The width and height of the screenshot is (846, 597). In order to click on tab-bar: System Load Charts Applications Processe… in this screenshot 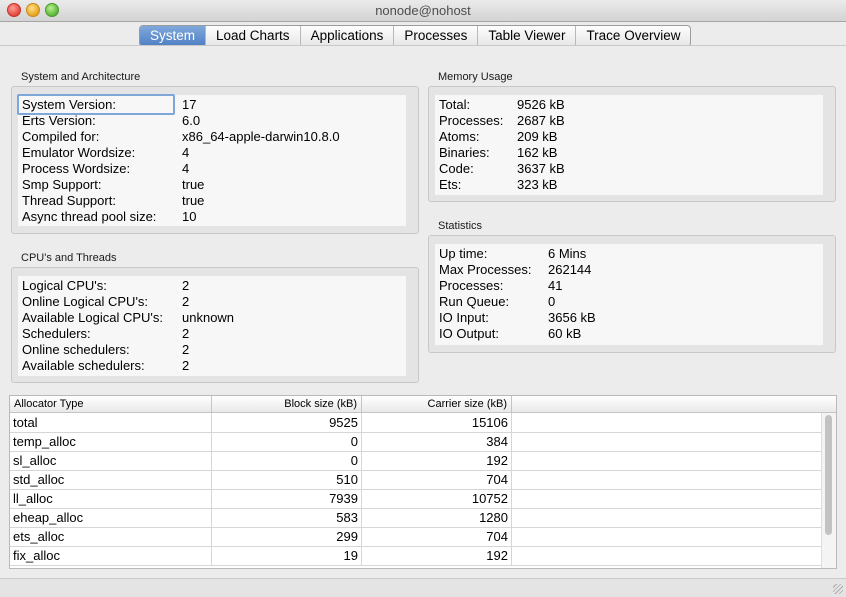, I will do `click(415, 36)`.